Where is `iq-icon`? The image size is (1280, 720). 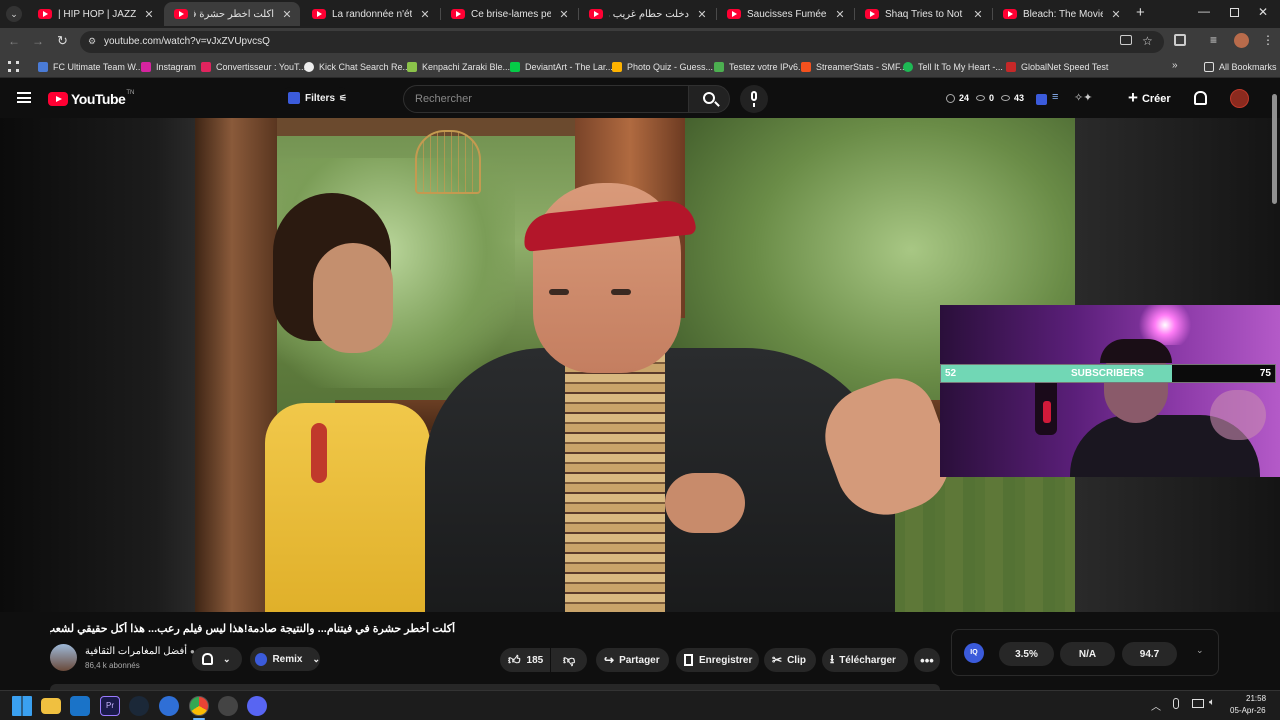 iq-icon is located at coordinates (261, 659).